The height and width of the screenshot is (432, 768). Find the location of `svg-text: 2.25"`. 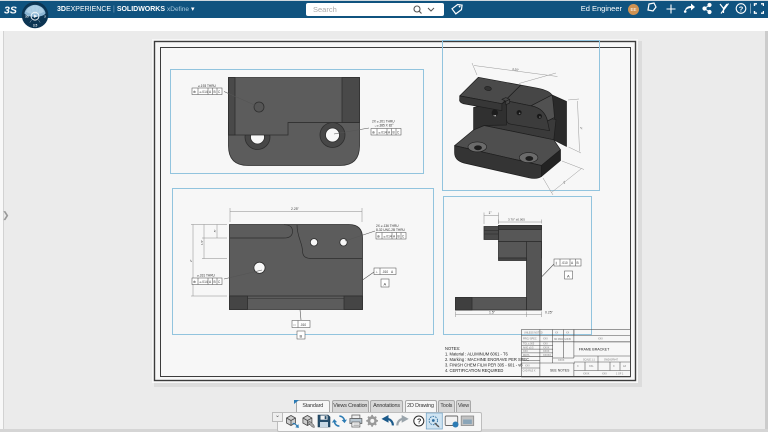

svg-text: 2.25" is located at coordinates (295, 209).